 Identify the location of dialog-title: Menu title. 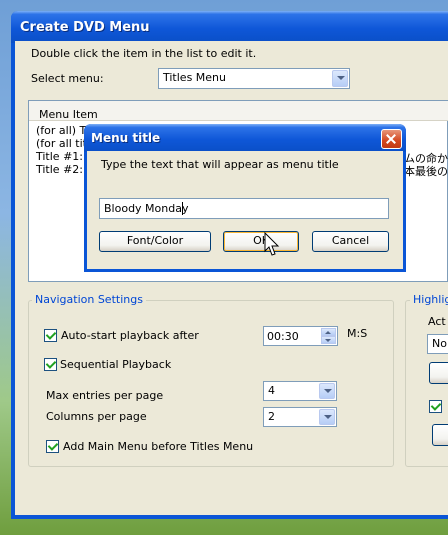
(126, 138).